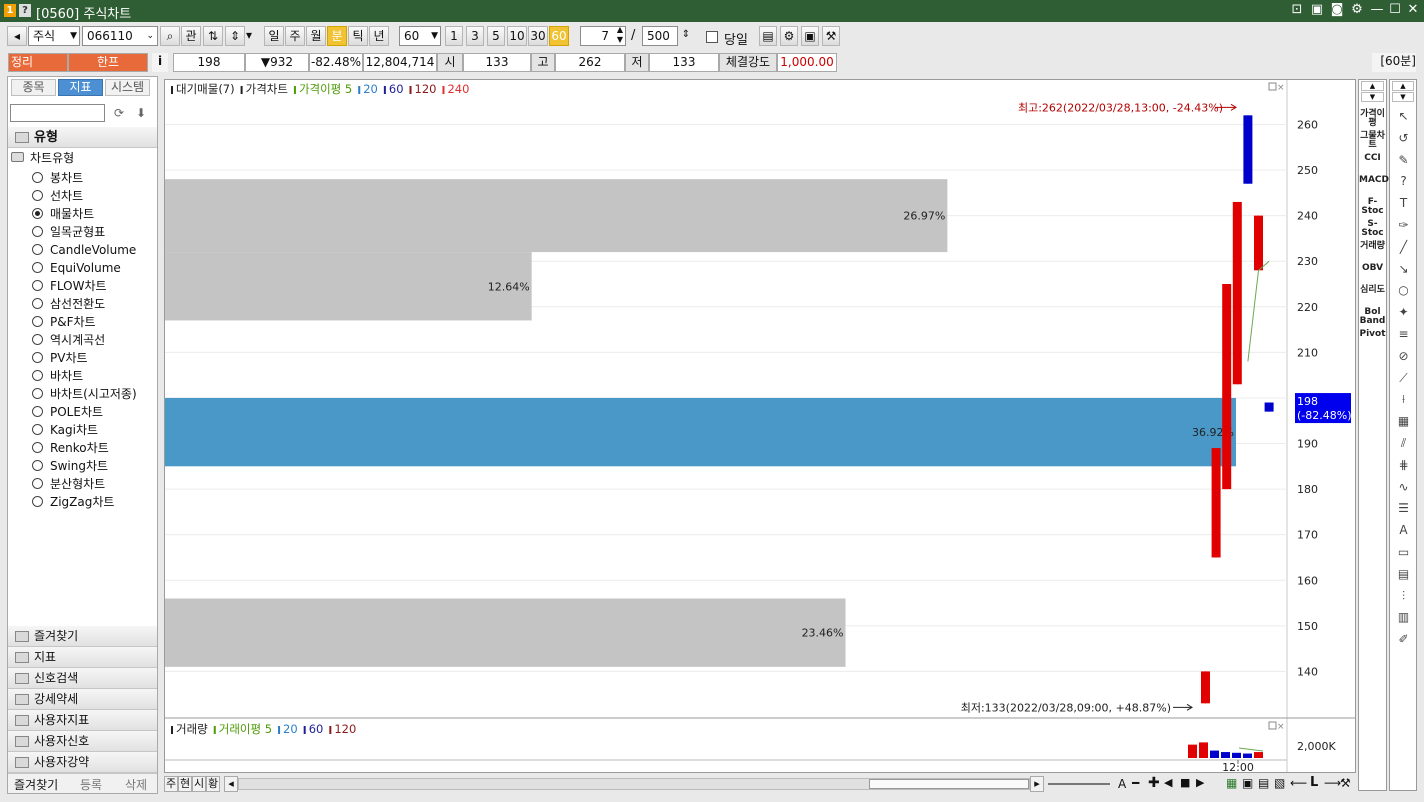 The image size is (1424, 802). What do you see at coordinates (191, 36) in the screenshot?
I see `interest-button: 관` at bounding box center [191, 36].